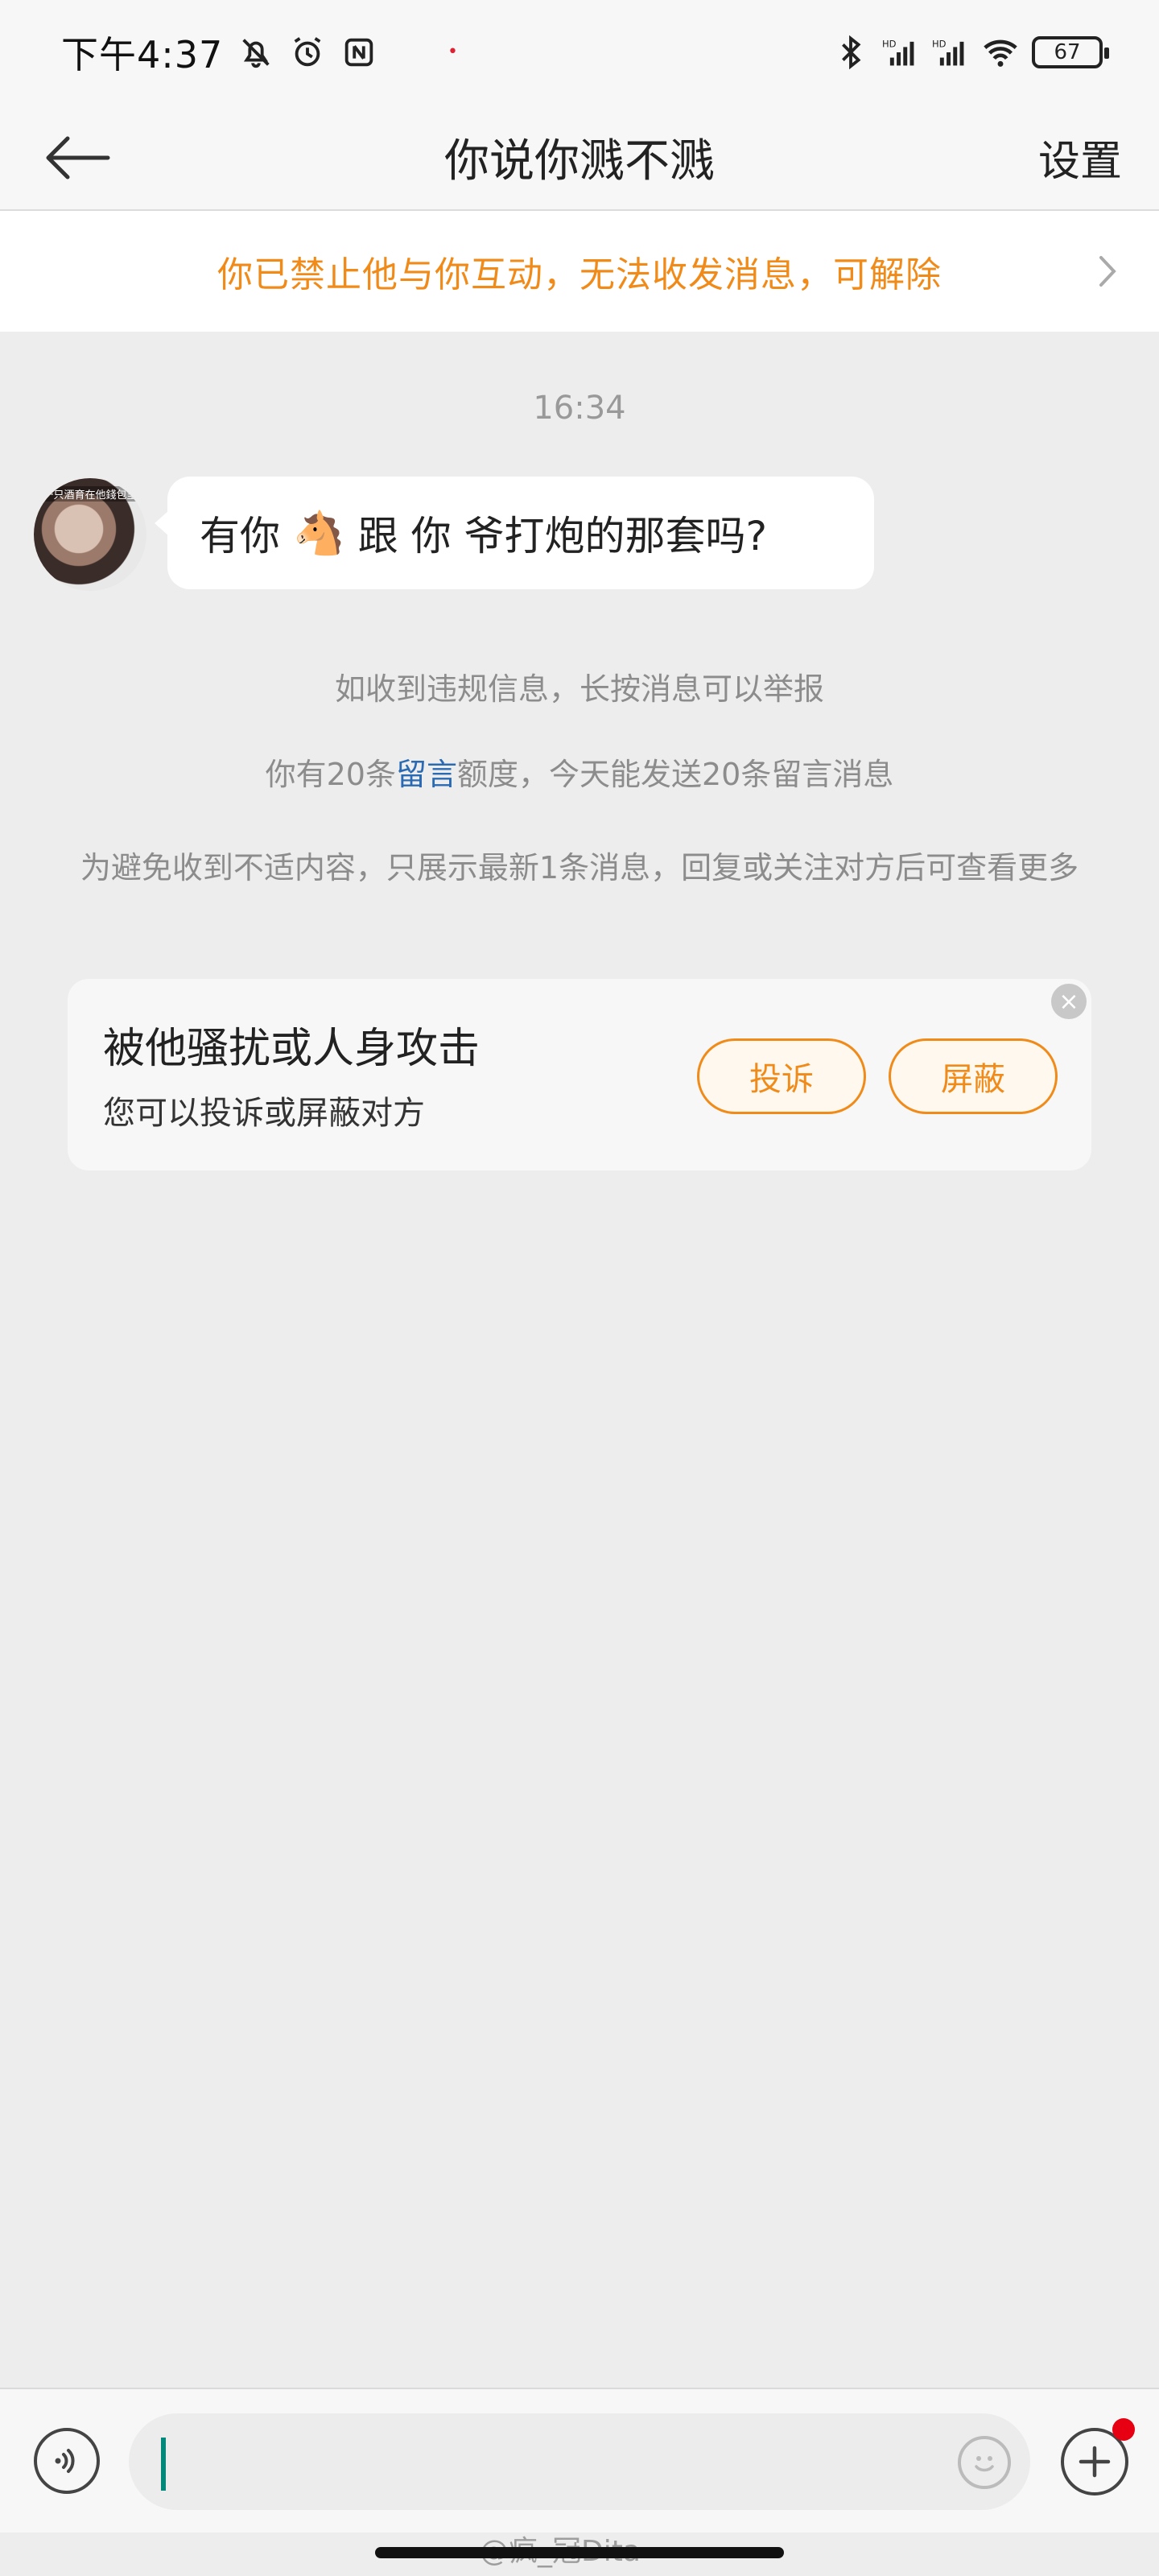 The image size is (1159, 2576). What do you see at coordinates (359, 53) in the screenshot?
I see `nfc-icon` at bounding box center [359, 53].